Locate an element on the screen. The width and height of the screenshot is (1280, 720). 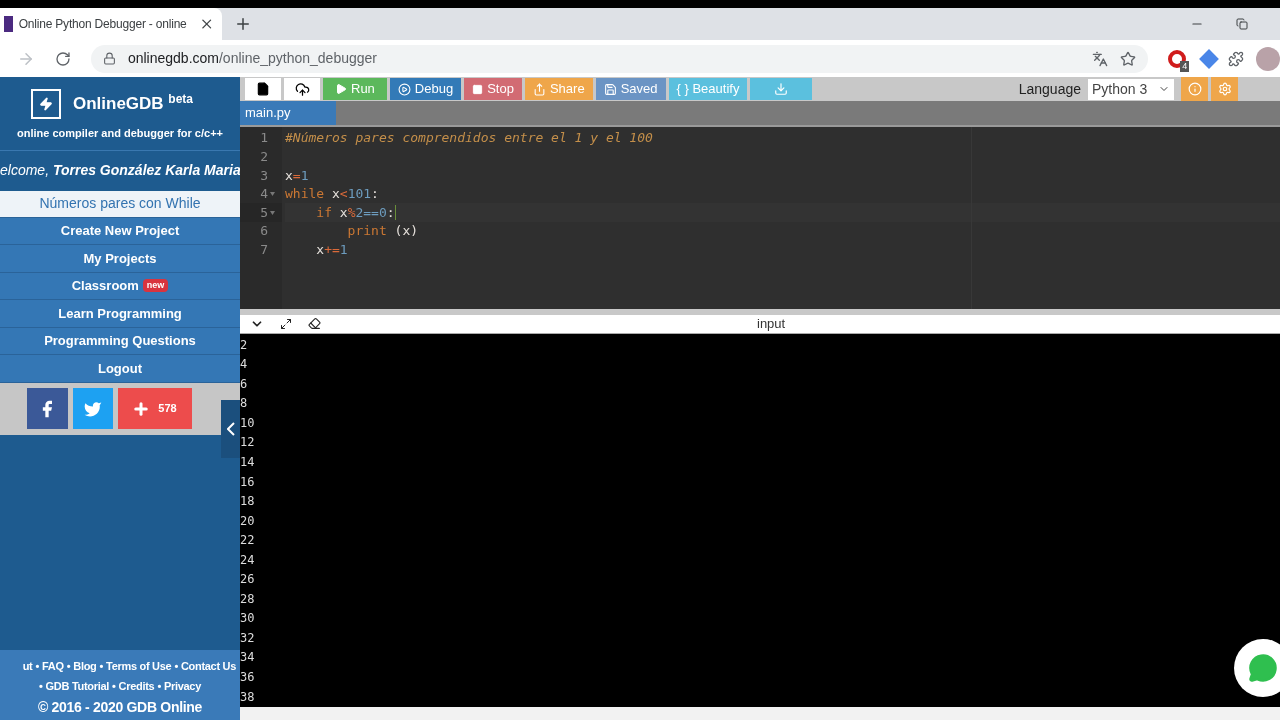
stop-icon is located at coordinates (478, 89).